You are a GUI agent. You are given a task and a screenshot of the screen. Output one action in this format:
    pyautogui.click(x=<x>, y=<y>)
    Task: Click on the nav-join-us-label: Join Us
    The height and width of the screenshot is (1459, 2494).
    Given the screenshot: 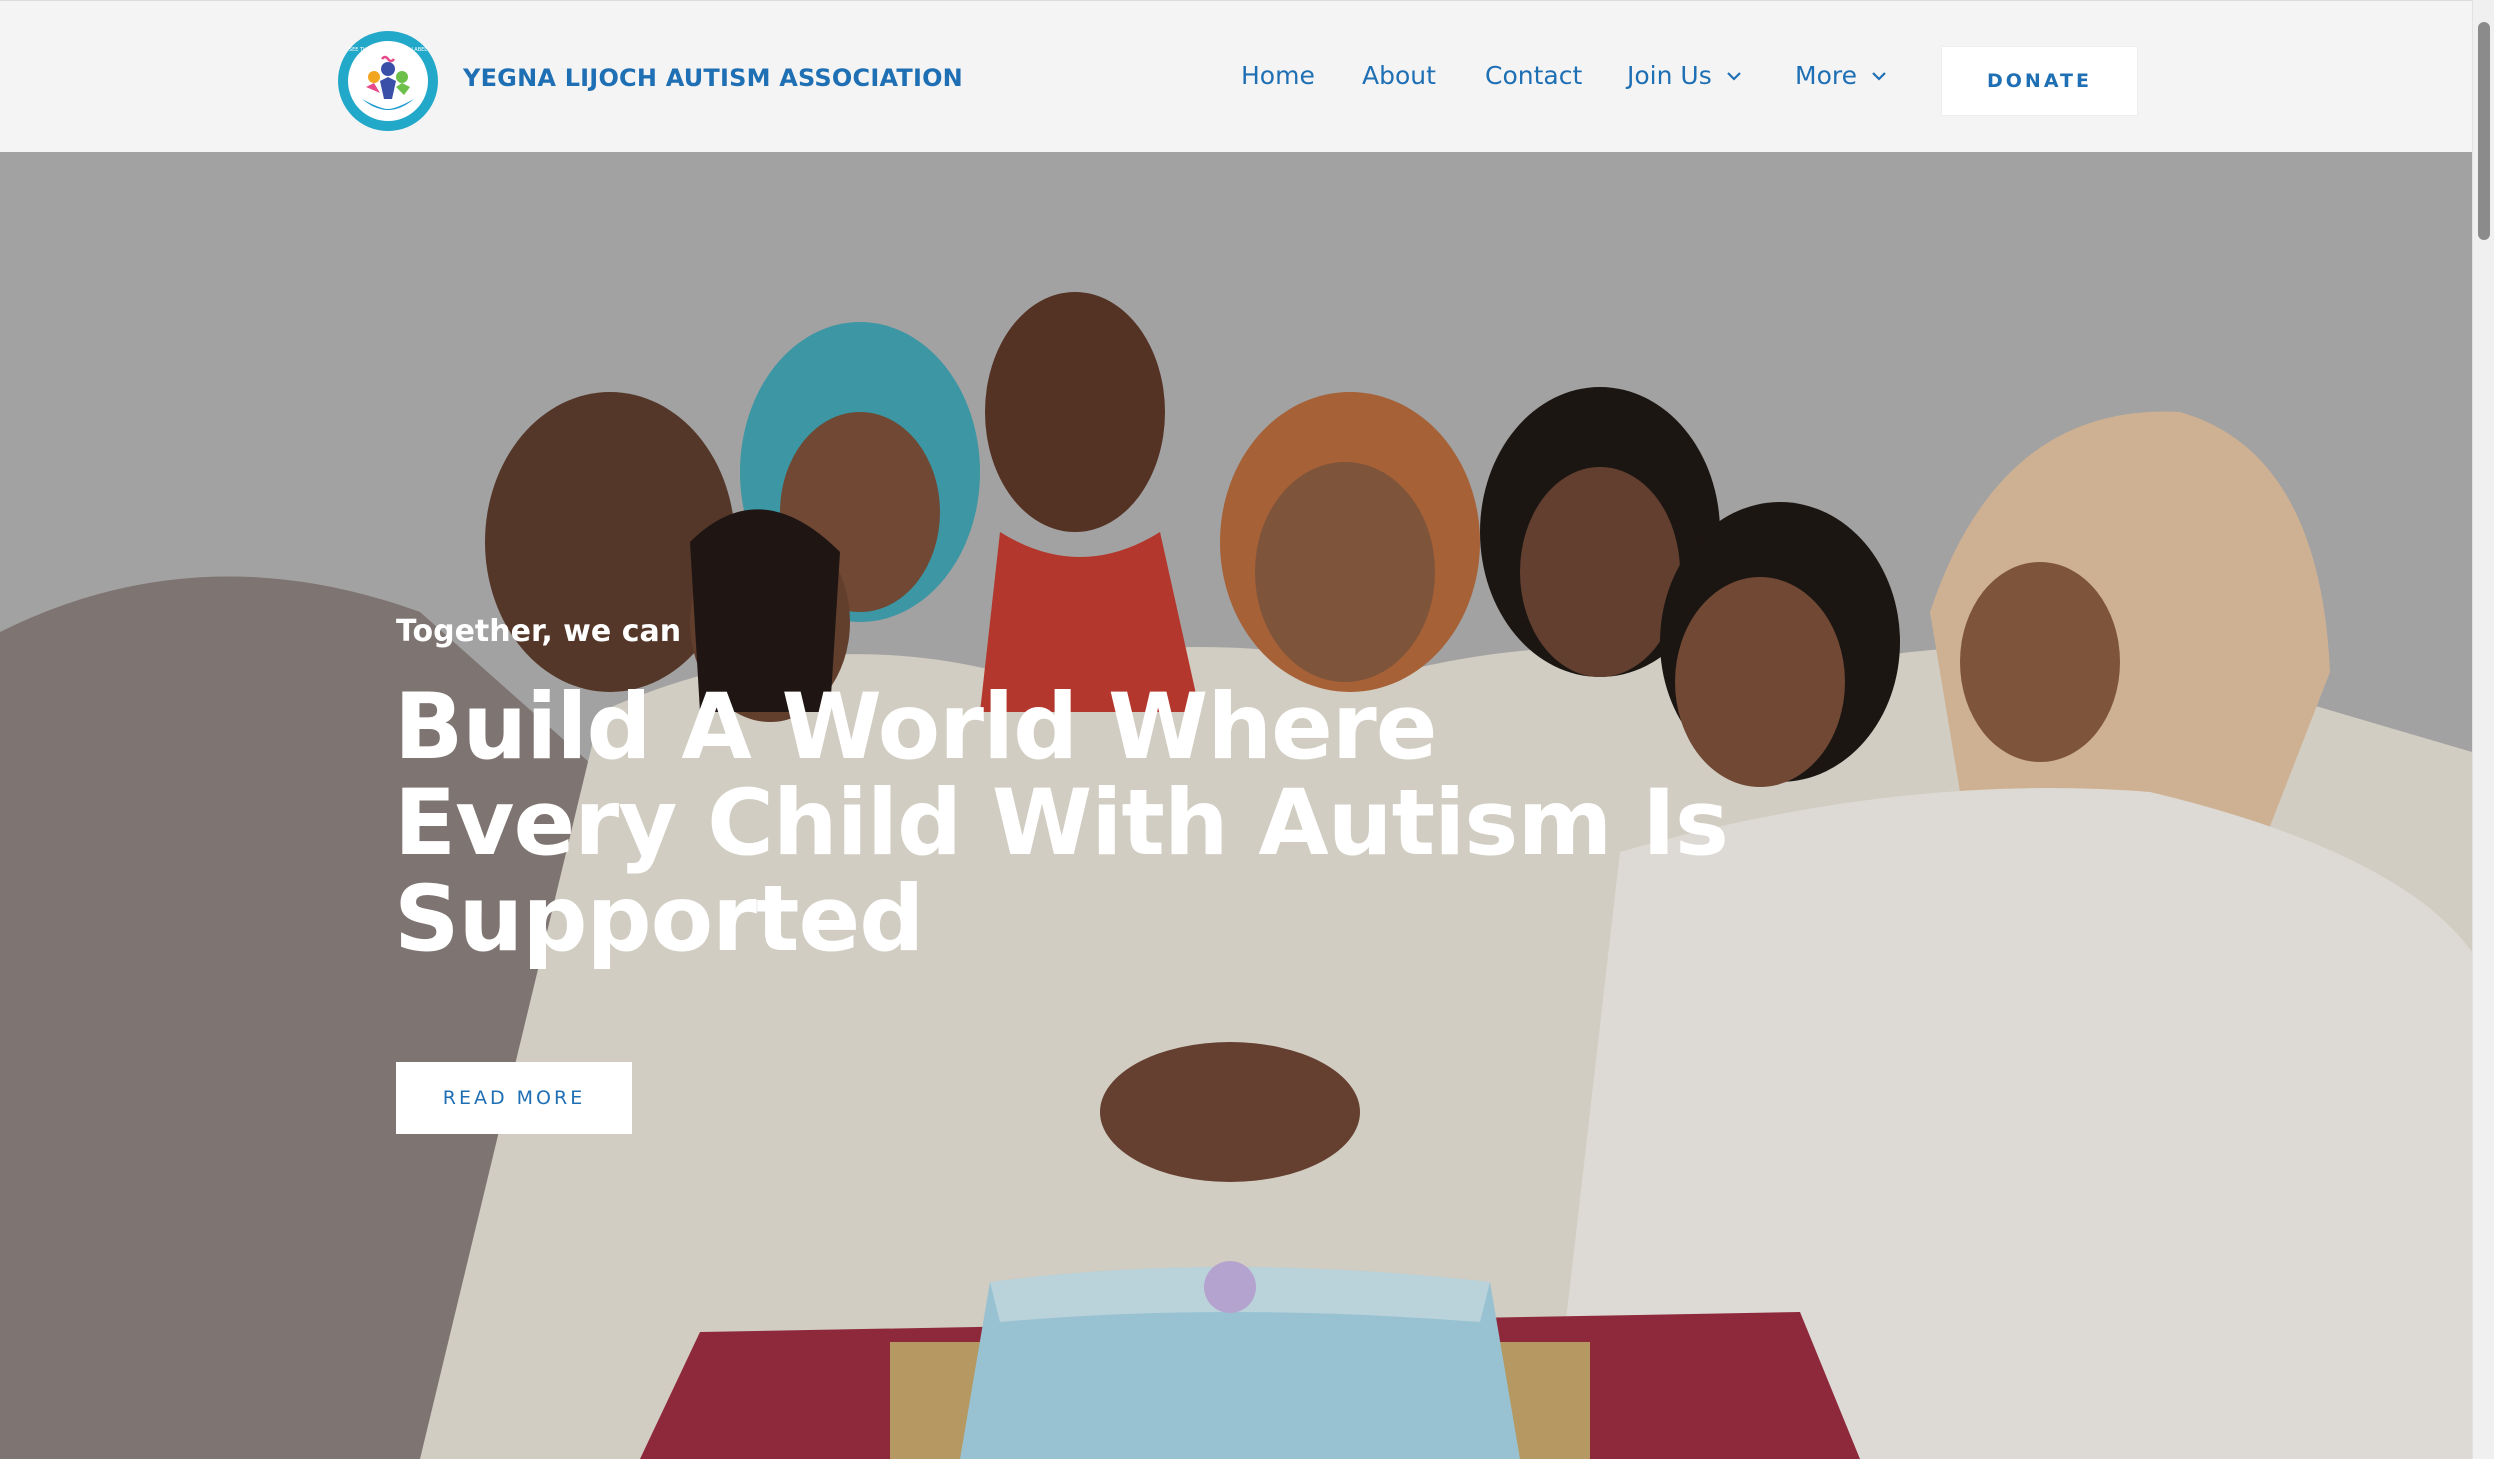 What is the action you would take?
    pyautogui.click(x=1669, y=75)
    